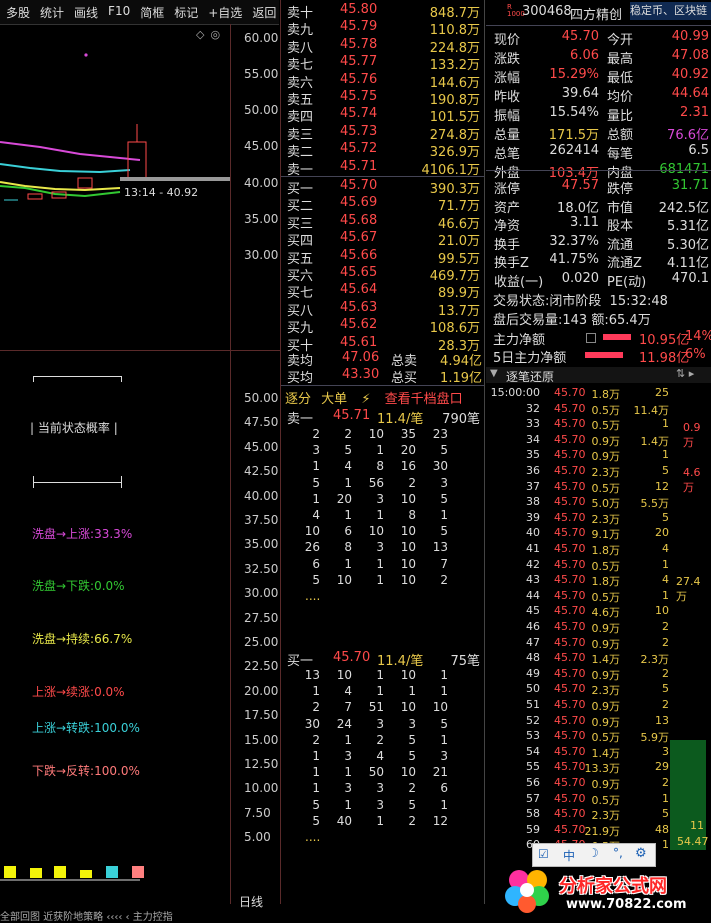 This screenshot has width=711, height=923. What do you see at coordinates (17, 12) in the screenshot?
I see `toolbar-multi-stock: 多股` at bounding box center [17, 12].